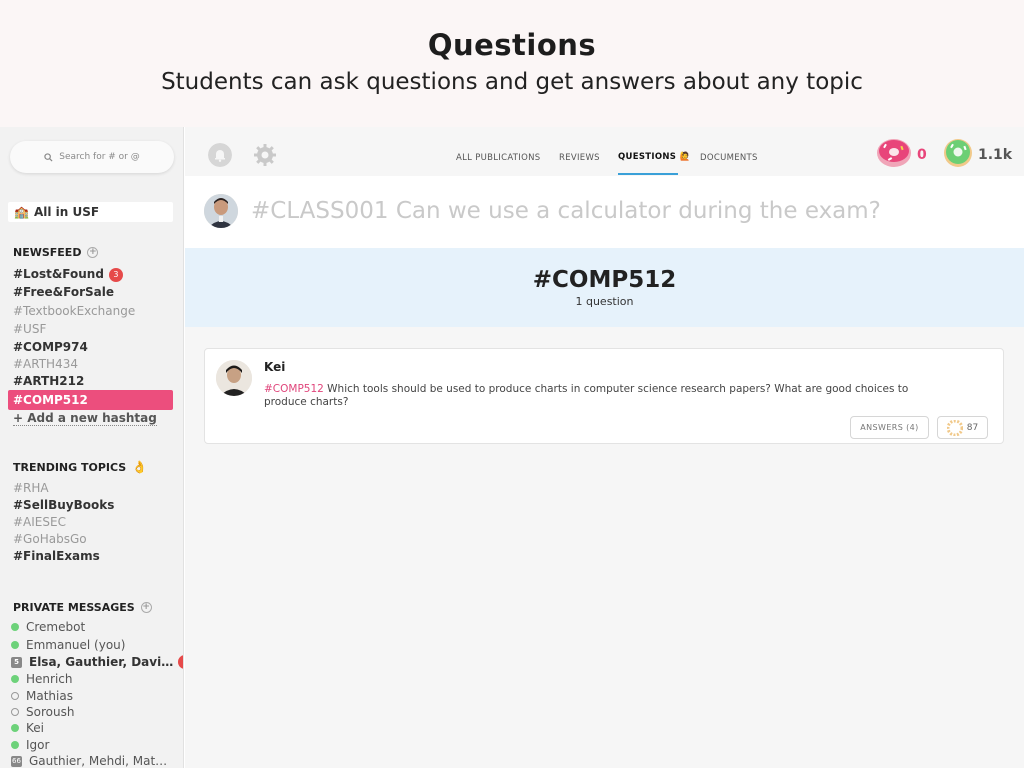 The image size is (1024, 768). Describe the element at coordinates (74, 607) in the screenshot. I see `private-messages-heading-label: PRIVATE MESSAGES` at that location.